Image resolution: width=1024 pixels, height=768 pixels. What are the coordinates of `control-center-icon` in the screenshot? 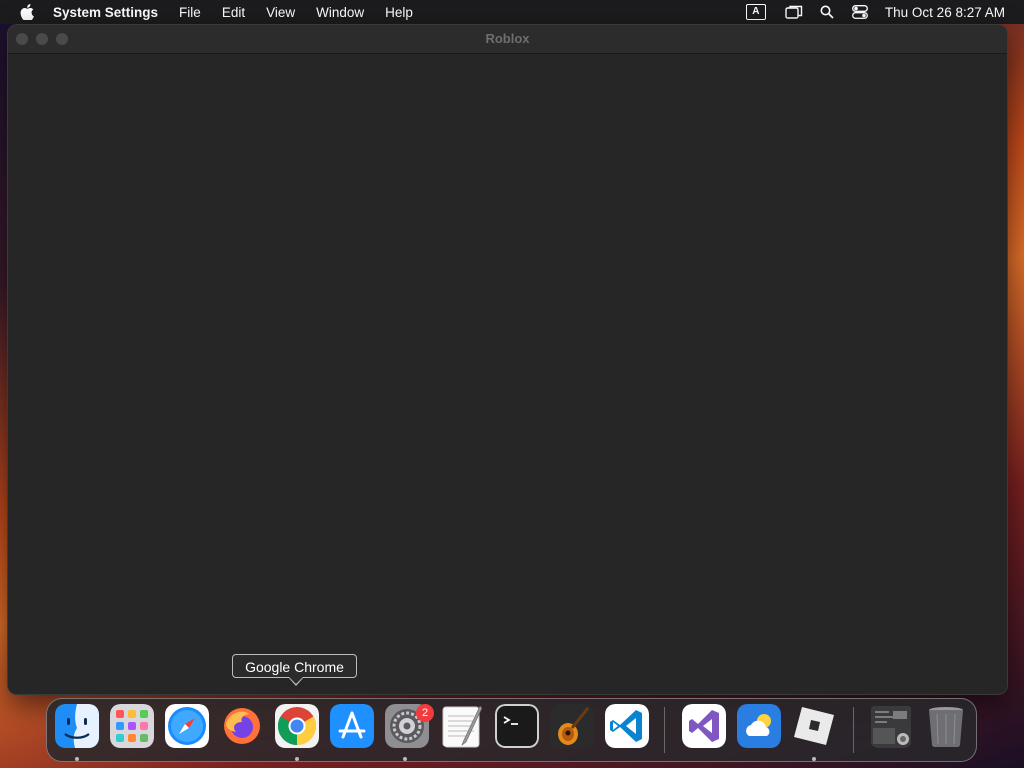 It's located at (859, 12).